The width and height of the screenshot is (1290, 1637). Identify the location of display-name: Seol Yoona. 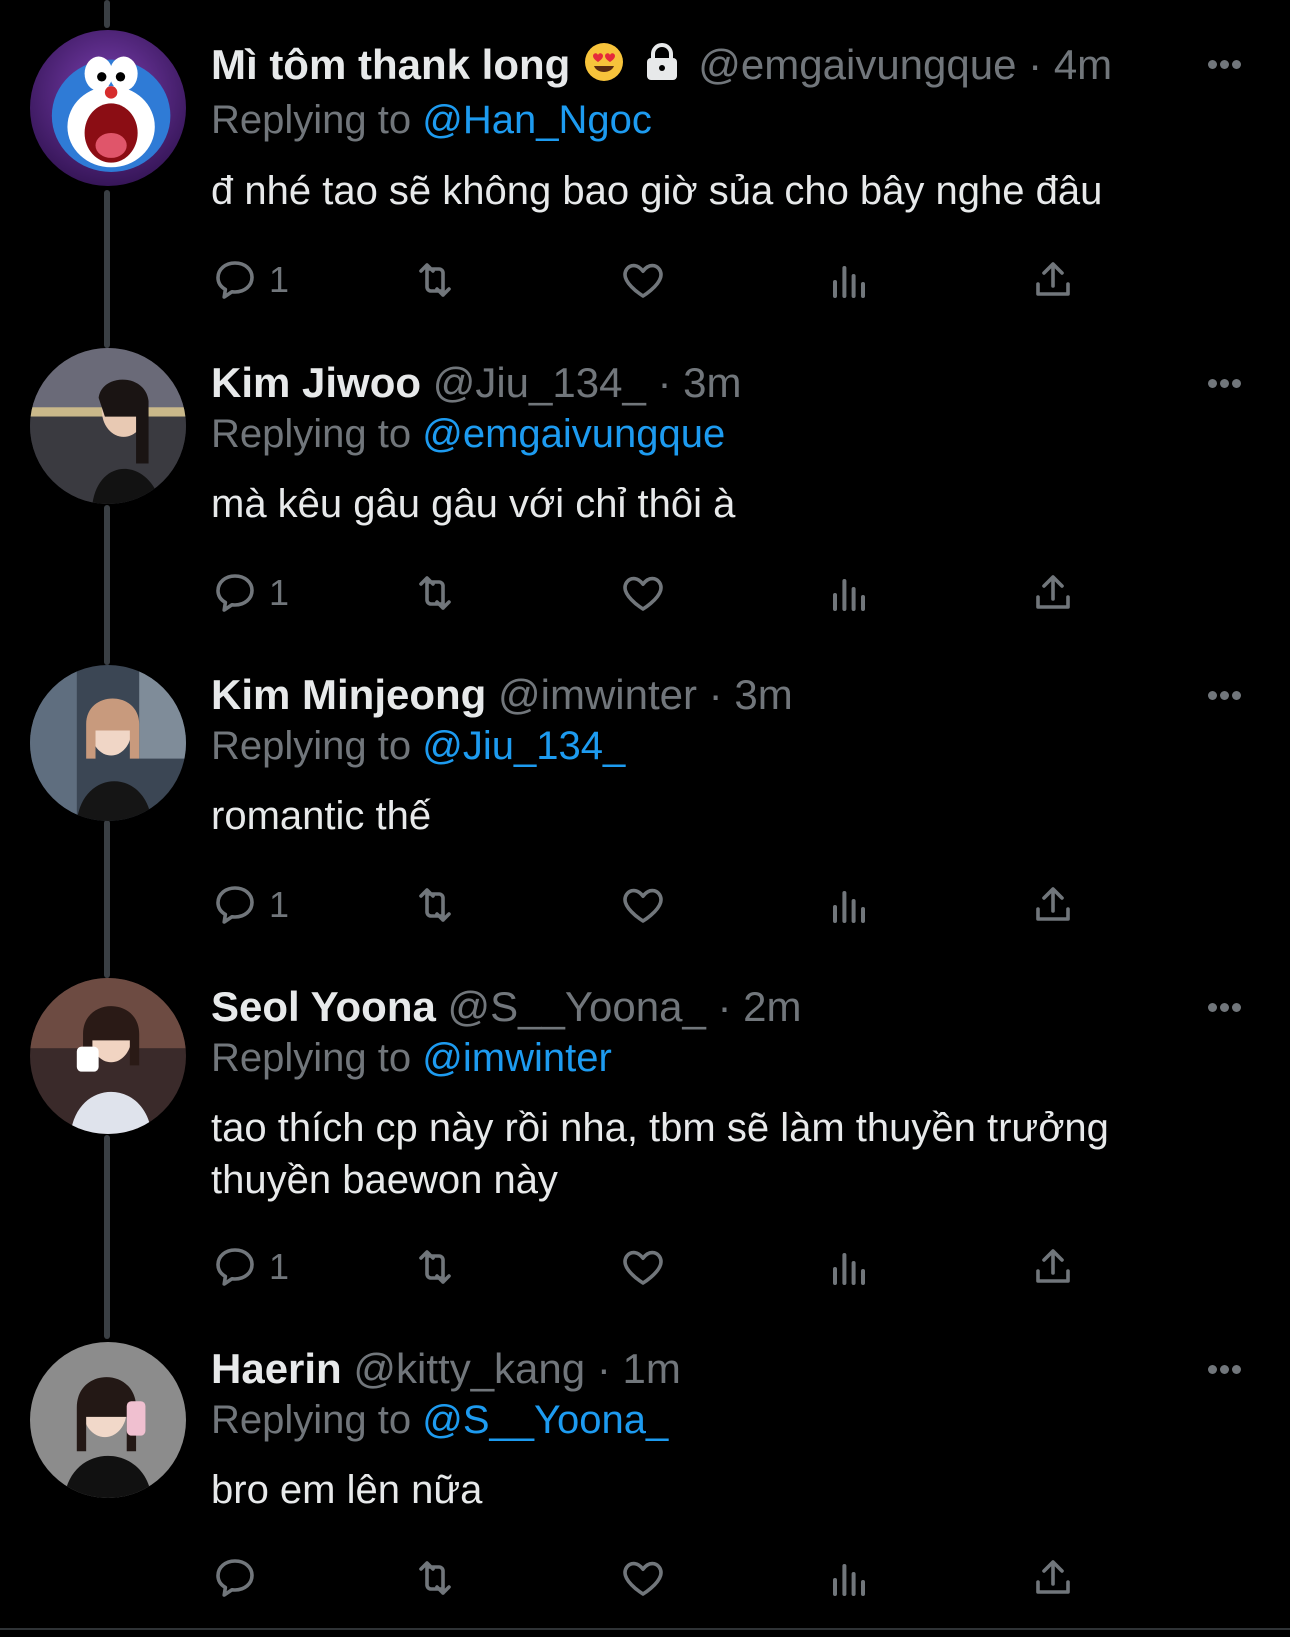
(323, 1006).